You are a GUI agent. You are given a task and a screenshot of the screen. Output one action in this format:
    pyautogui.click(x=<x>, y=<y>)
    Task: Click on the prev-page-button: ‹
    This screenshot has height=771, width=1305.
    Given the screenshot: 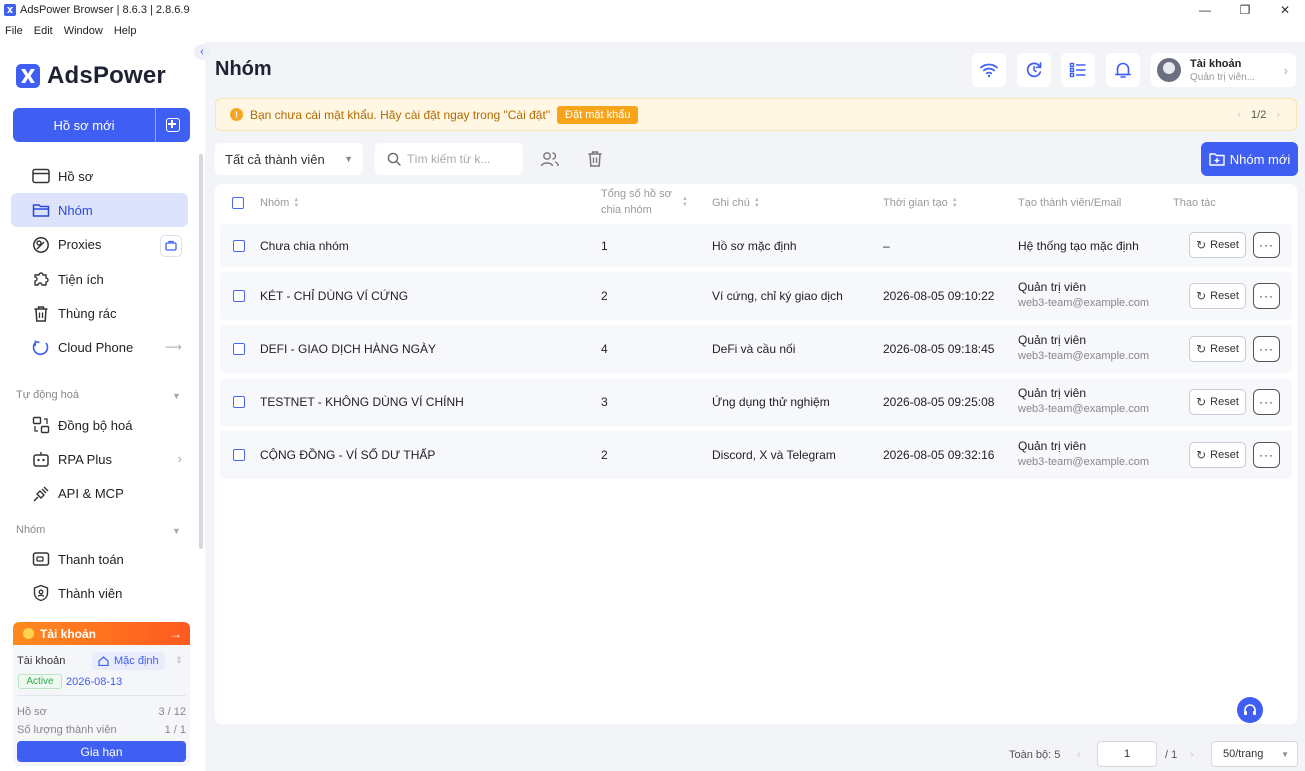 What is the action you would take?
    pyautogui.click(x=1079, y=755)
    